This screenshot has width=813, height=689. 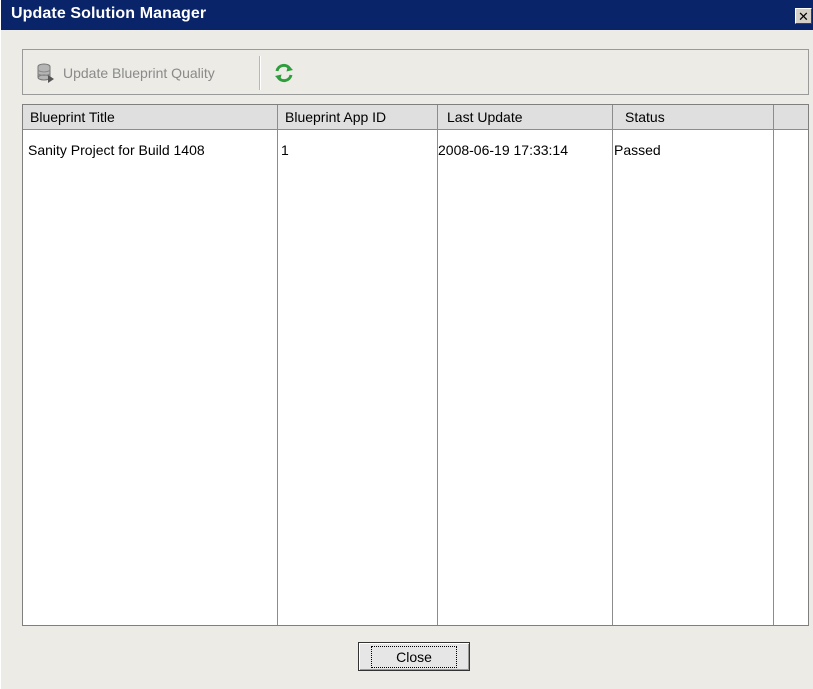 I want to click on title-bar: Update Solution Manager ✕, so click(x=407, y=15).